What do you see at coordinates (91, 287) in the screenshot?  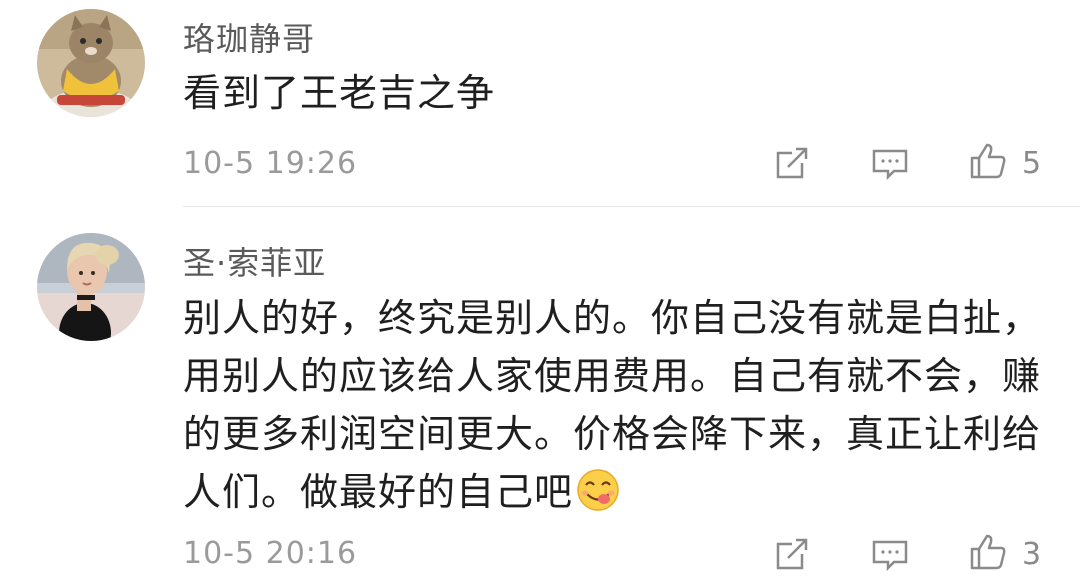 I see `woman-avatar` at bounding box center [91, 287].